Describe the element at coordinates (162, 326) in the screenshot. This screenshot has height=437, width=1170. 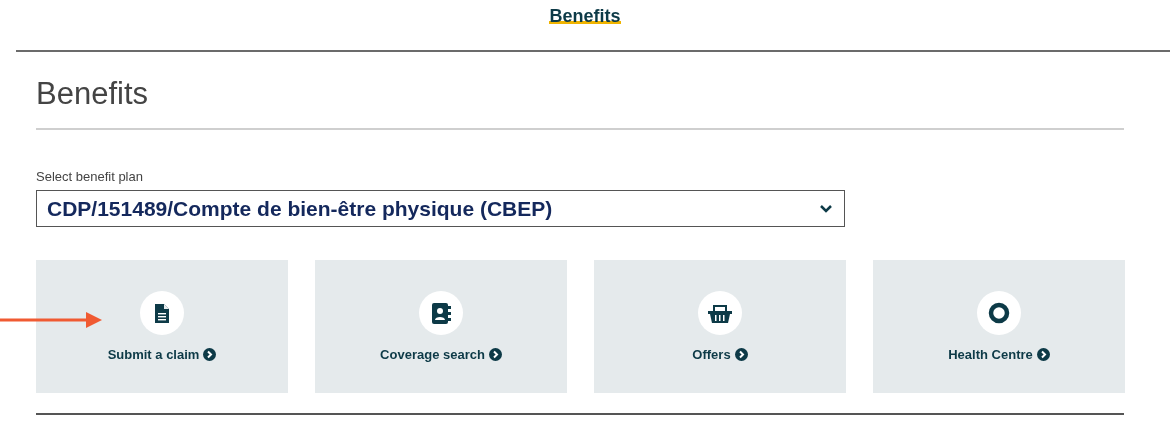
I see `tile-card: Submit a claim` at that location.